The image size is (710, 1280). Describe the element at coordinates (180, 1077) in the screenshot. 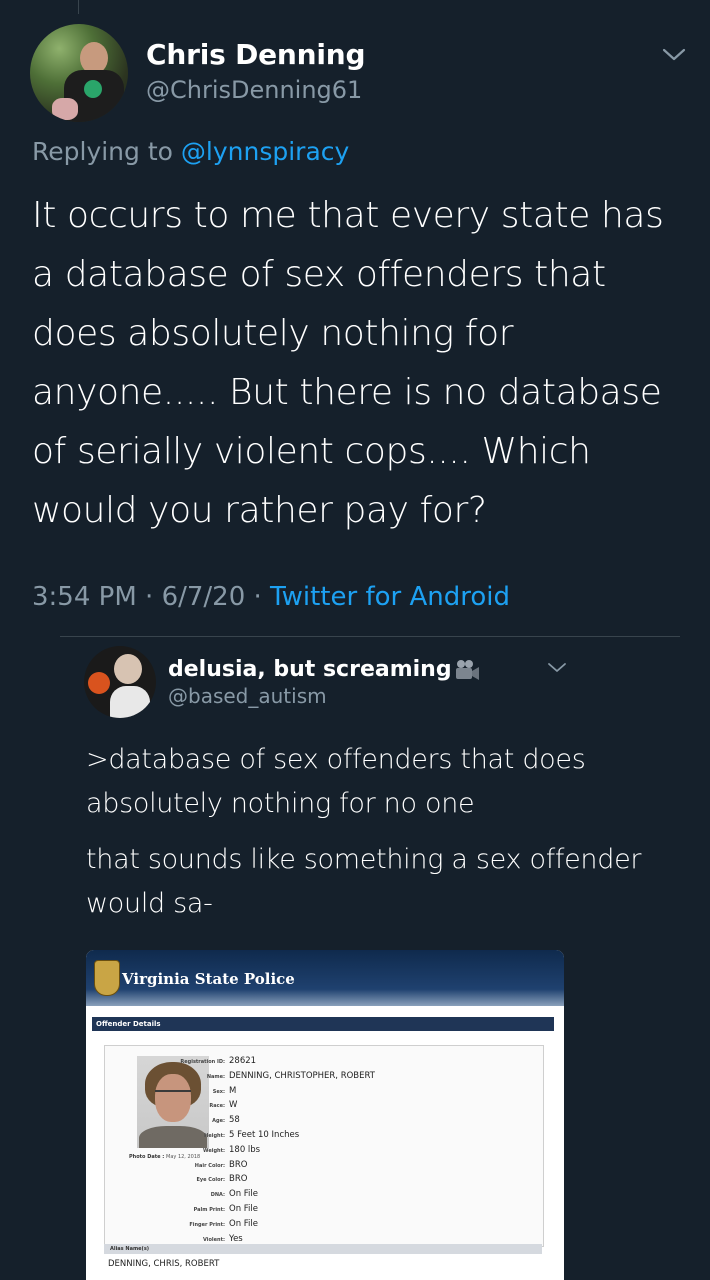

I see `info-label: Name` at that location.